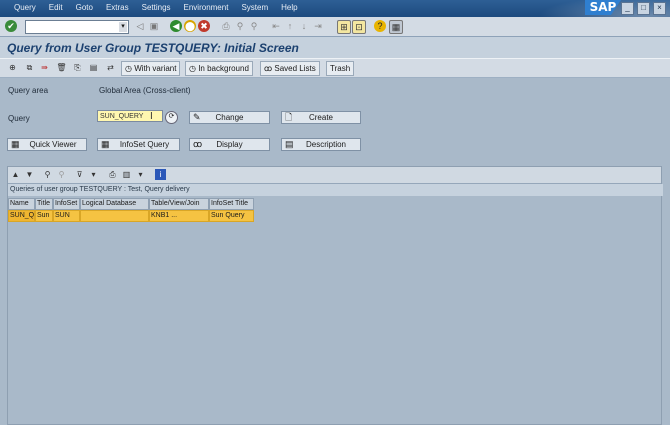  I want to click on column-header-logical-database: Logical Database, so click(114, 204).